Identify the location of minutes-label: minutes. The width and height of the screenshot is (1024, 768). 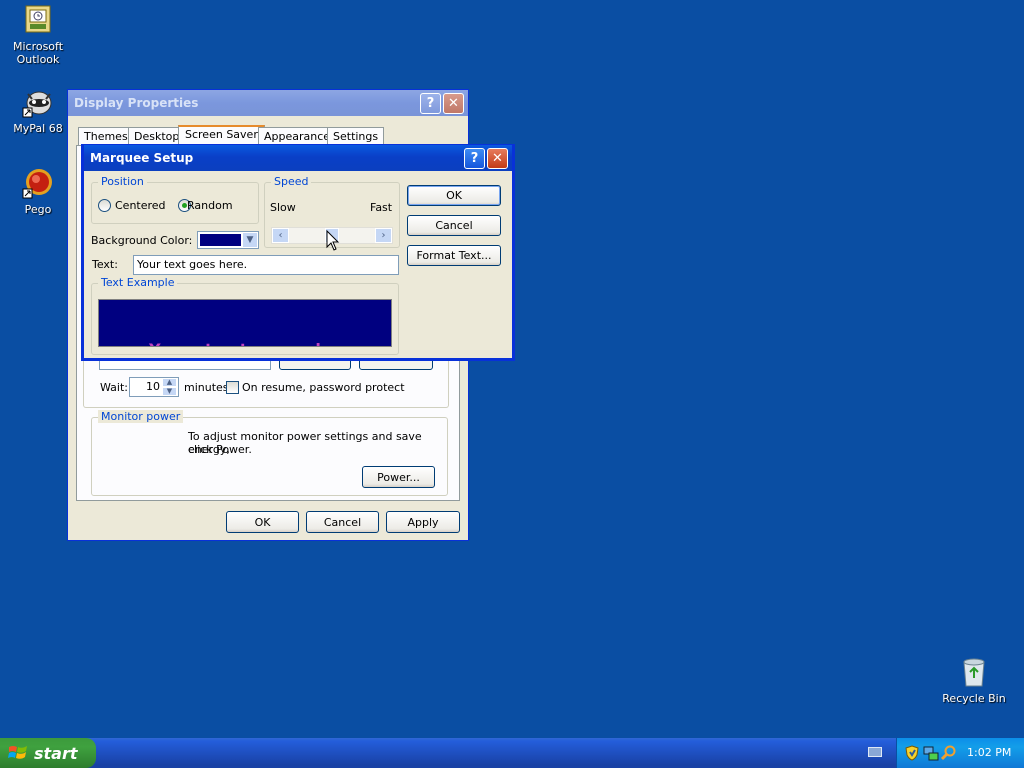
(206, 387).